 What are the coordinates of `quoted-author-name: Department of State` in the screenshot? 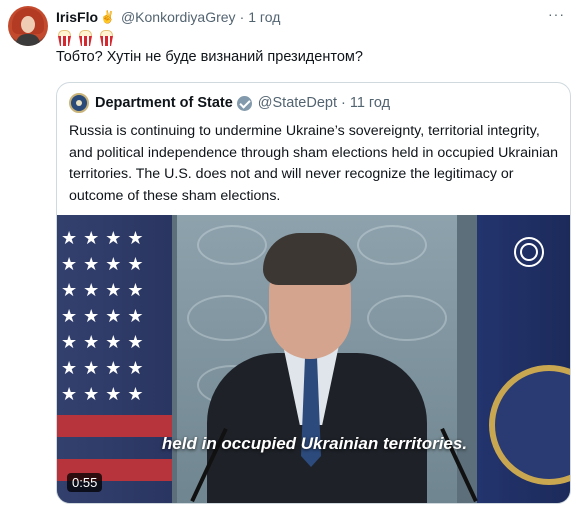 It's located at (164, 103).